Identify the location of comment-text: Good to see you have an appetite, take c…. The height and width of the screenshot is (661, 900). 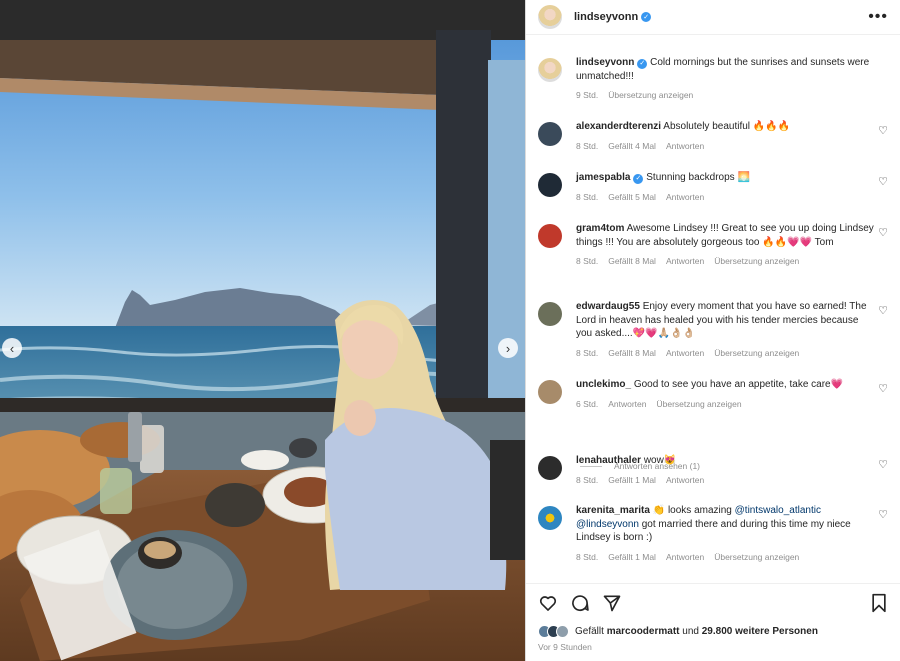
(738, 384).